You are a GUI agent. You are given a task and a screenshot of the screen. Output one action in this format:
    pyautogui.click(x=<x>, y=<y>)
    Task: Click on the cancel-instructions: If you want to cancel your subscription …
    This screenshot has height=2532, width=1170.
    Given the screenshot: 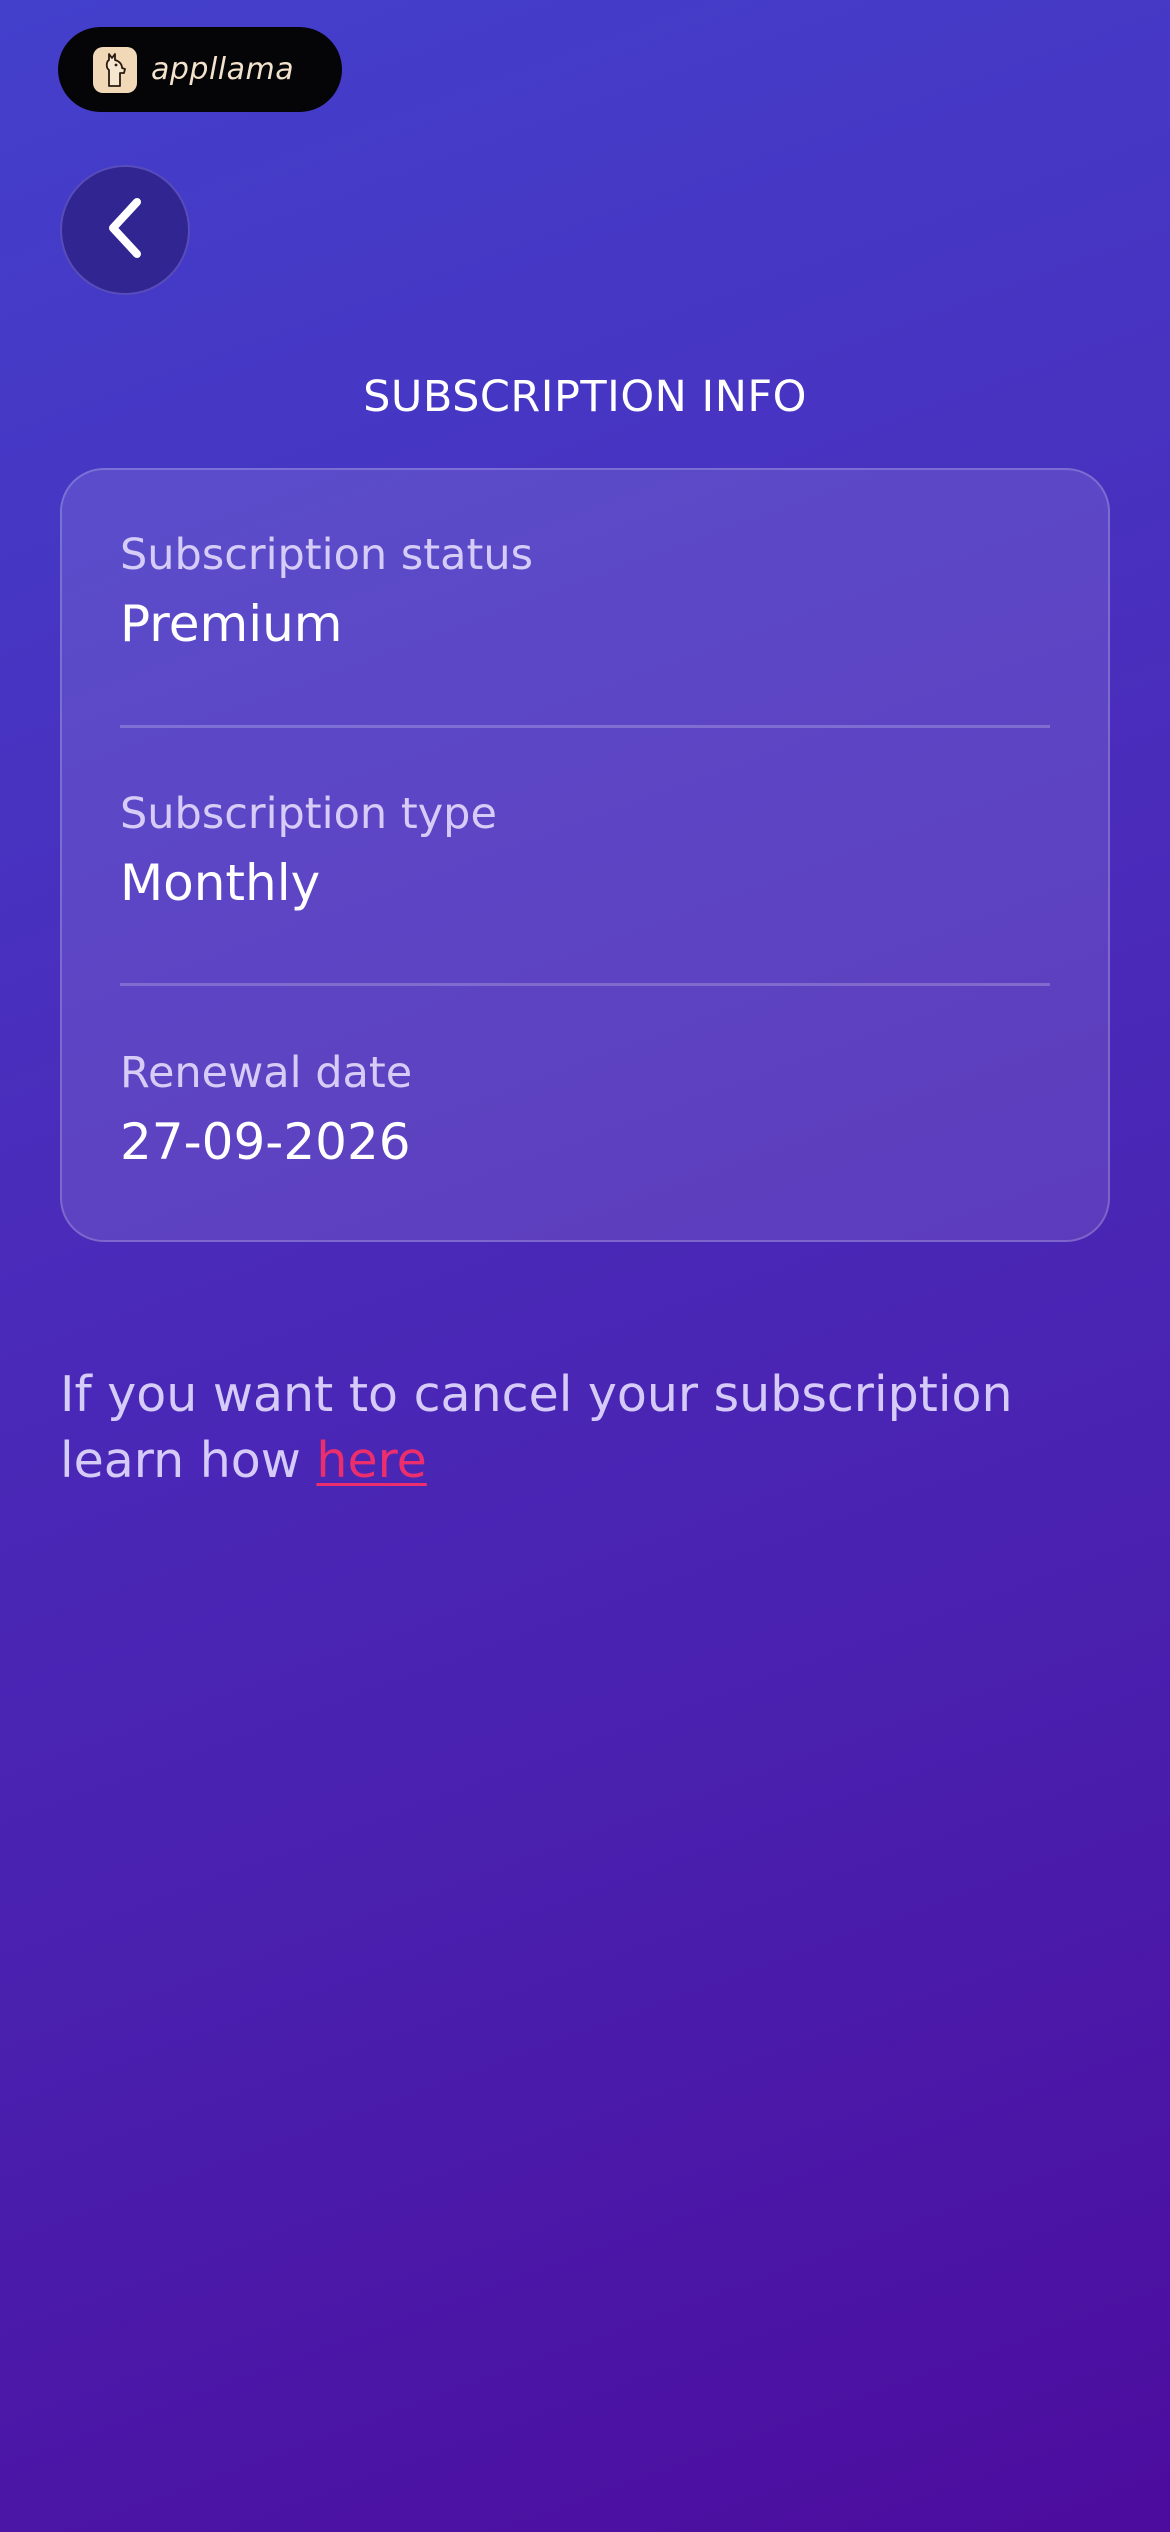 What is the action you would take?
    pyautogui.click(x=590, y=1428)
    